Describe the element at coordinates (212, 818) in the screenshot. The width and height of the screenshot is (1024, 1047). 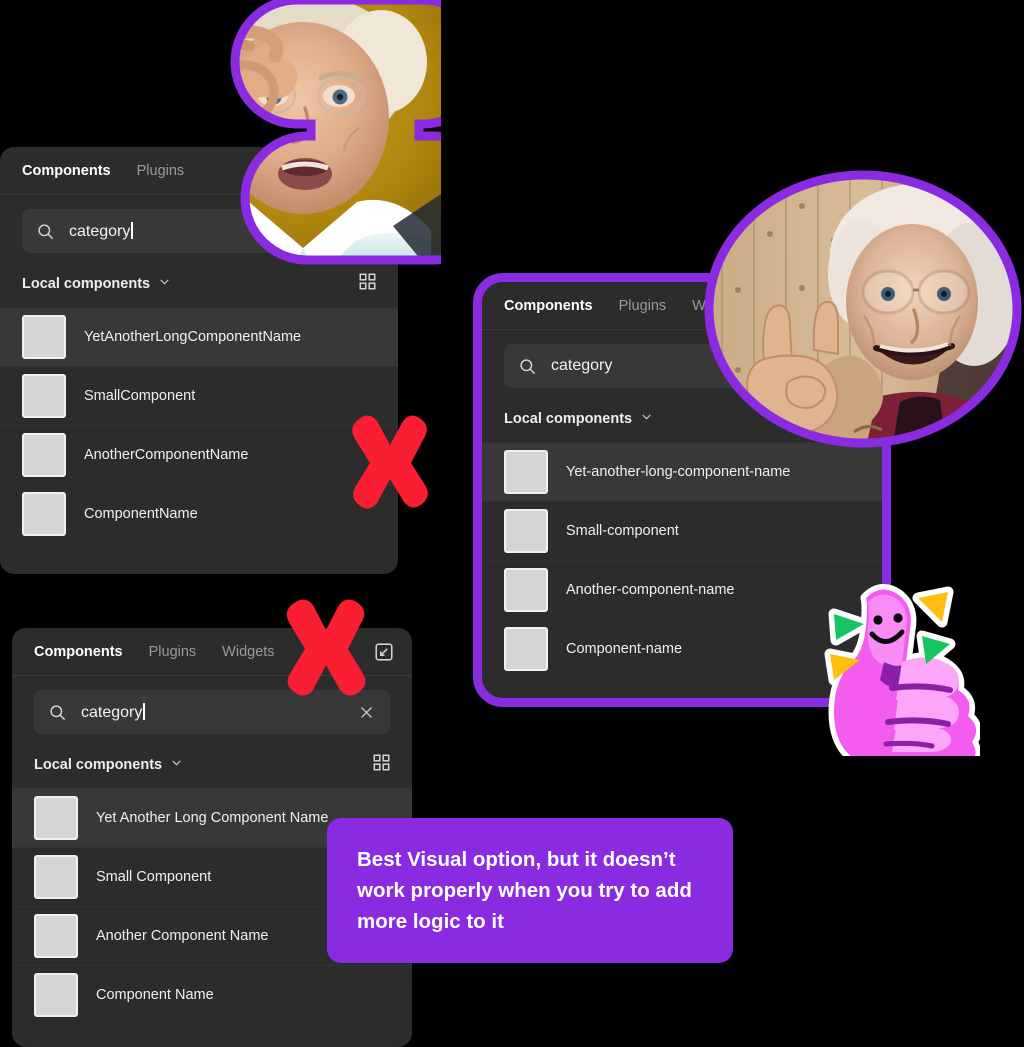
I see `component-name: Yet Another Long Component Name` at that location.